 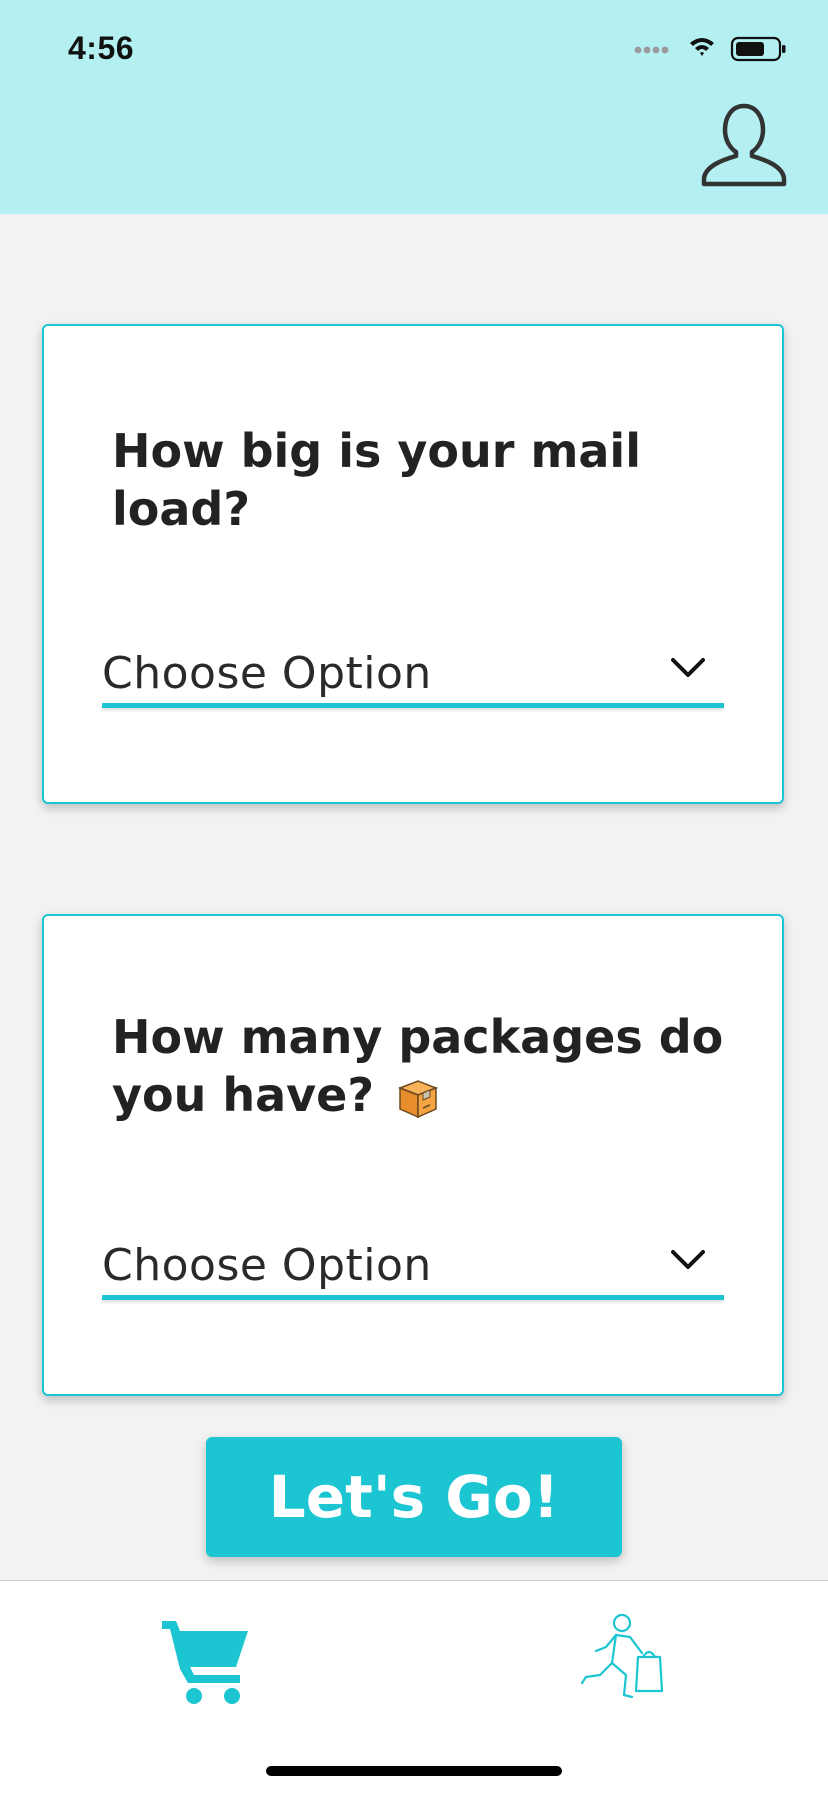 What do you see at coordinates (101, 48) in the screenshot?
I see `status-time: 4:56` at bounding box center [101, 48].